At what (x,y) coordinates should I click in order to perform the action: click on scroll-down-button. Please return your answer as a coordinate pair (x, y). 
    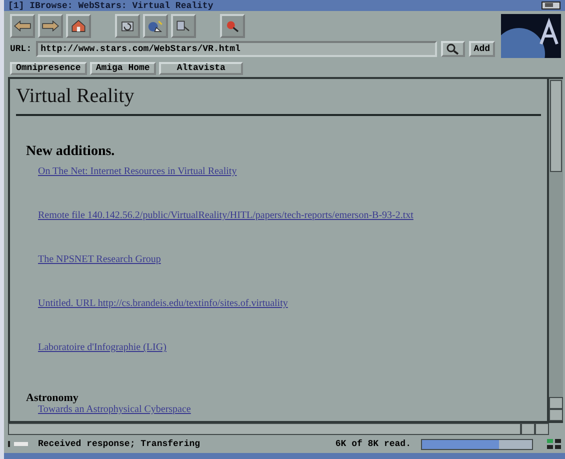
    Looking at the image, I should click on (556, 415).